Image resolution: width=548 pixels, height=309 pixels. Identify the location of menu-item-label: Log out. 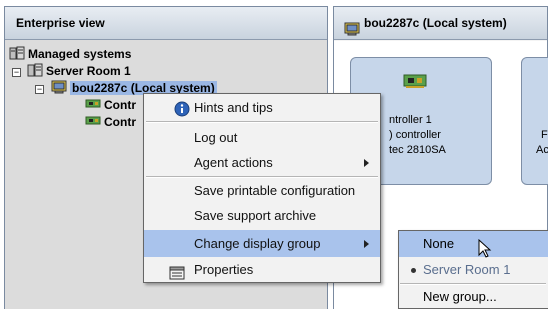
(216, 137).